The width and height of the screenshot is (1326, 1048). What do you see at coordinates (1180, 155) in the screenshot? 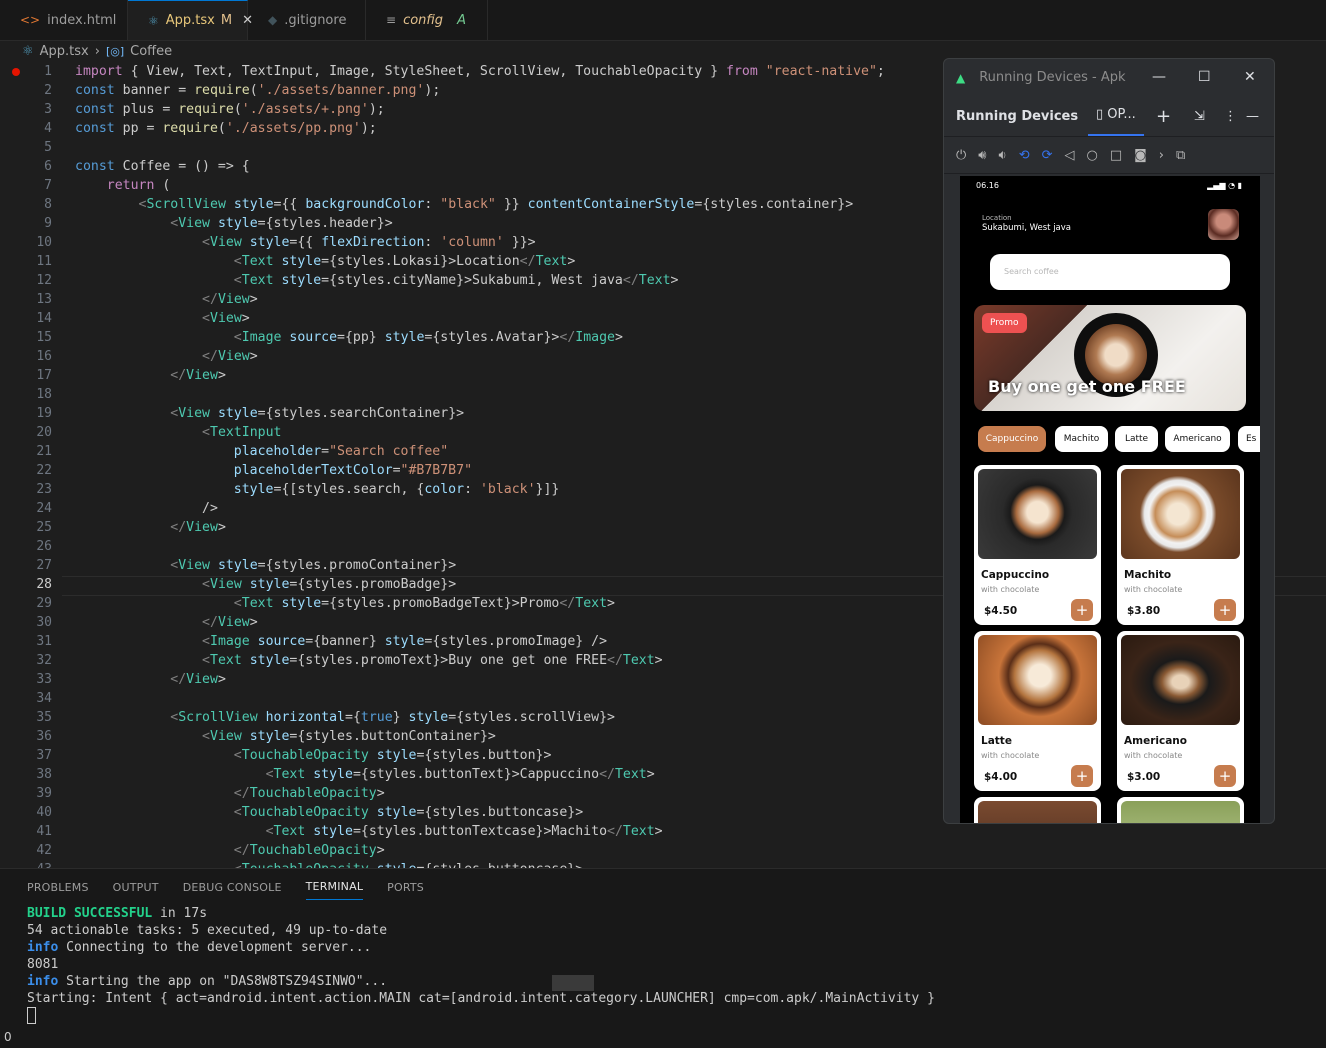
I see `screen-record-icon: ⧉` at bounding box center [1180, 155].